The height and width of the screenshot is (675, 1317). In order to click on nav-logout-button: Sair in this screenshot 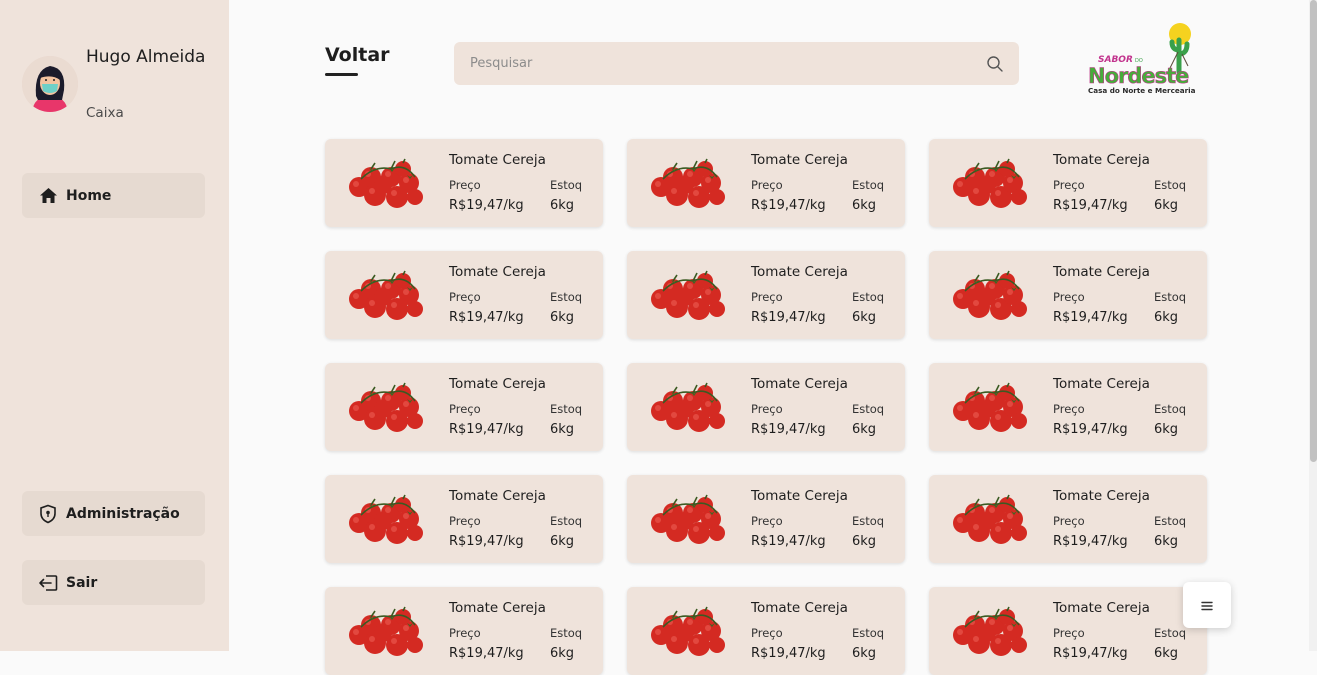, I will do `click(113, 582)`.